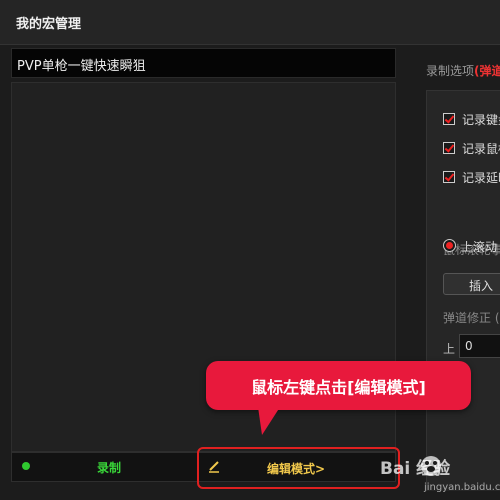  I want to click on insert-button: 插入, so click(471, 284).